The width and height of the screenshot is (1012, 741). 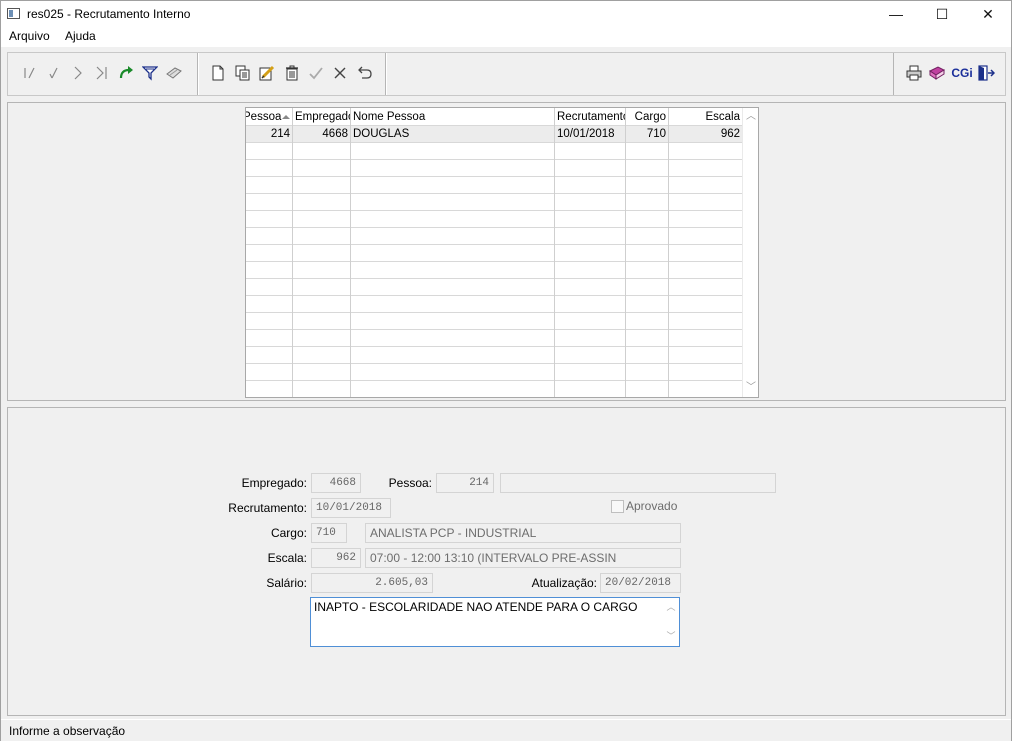 I want to click on table-row: 214 4668 DOUGLAS 10/01/2018 710 962, so click(x=494, y=134).